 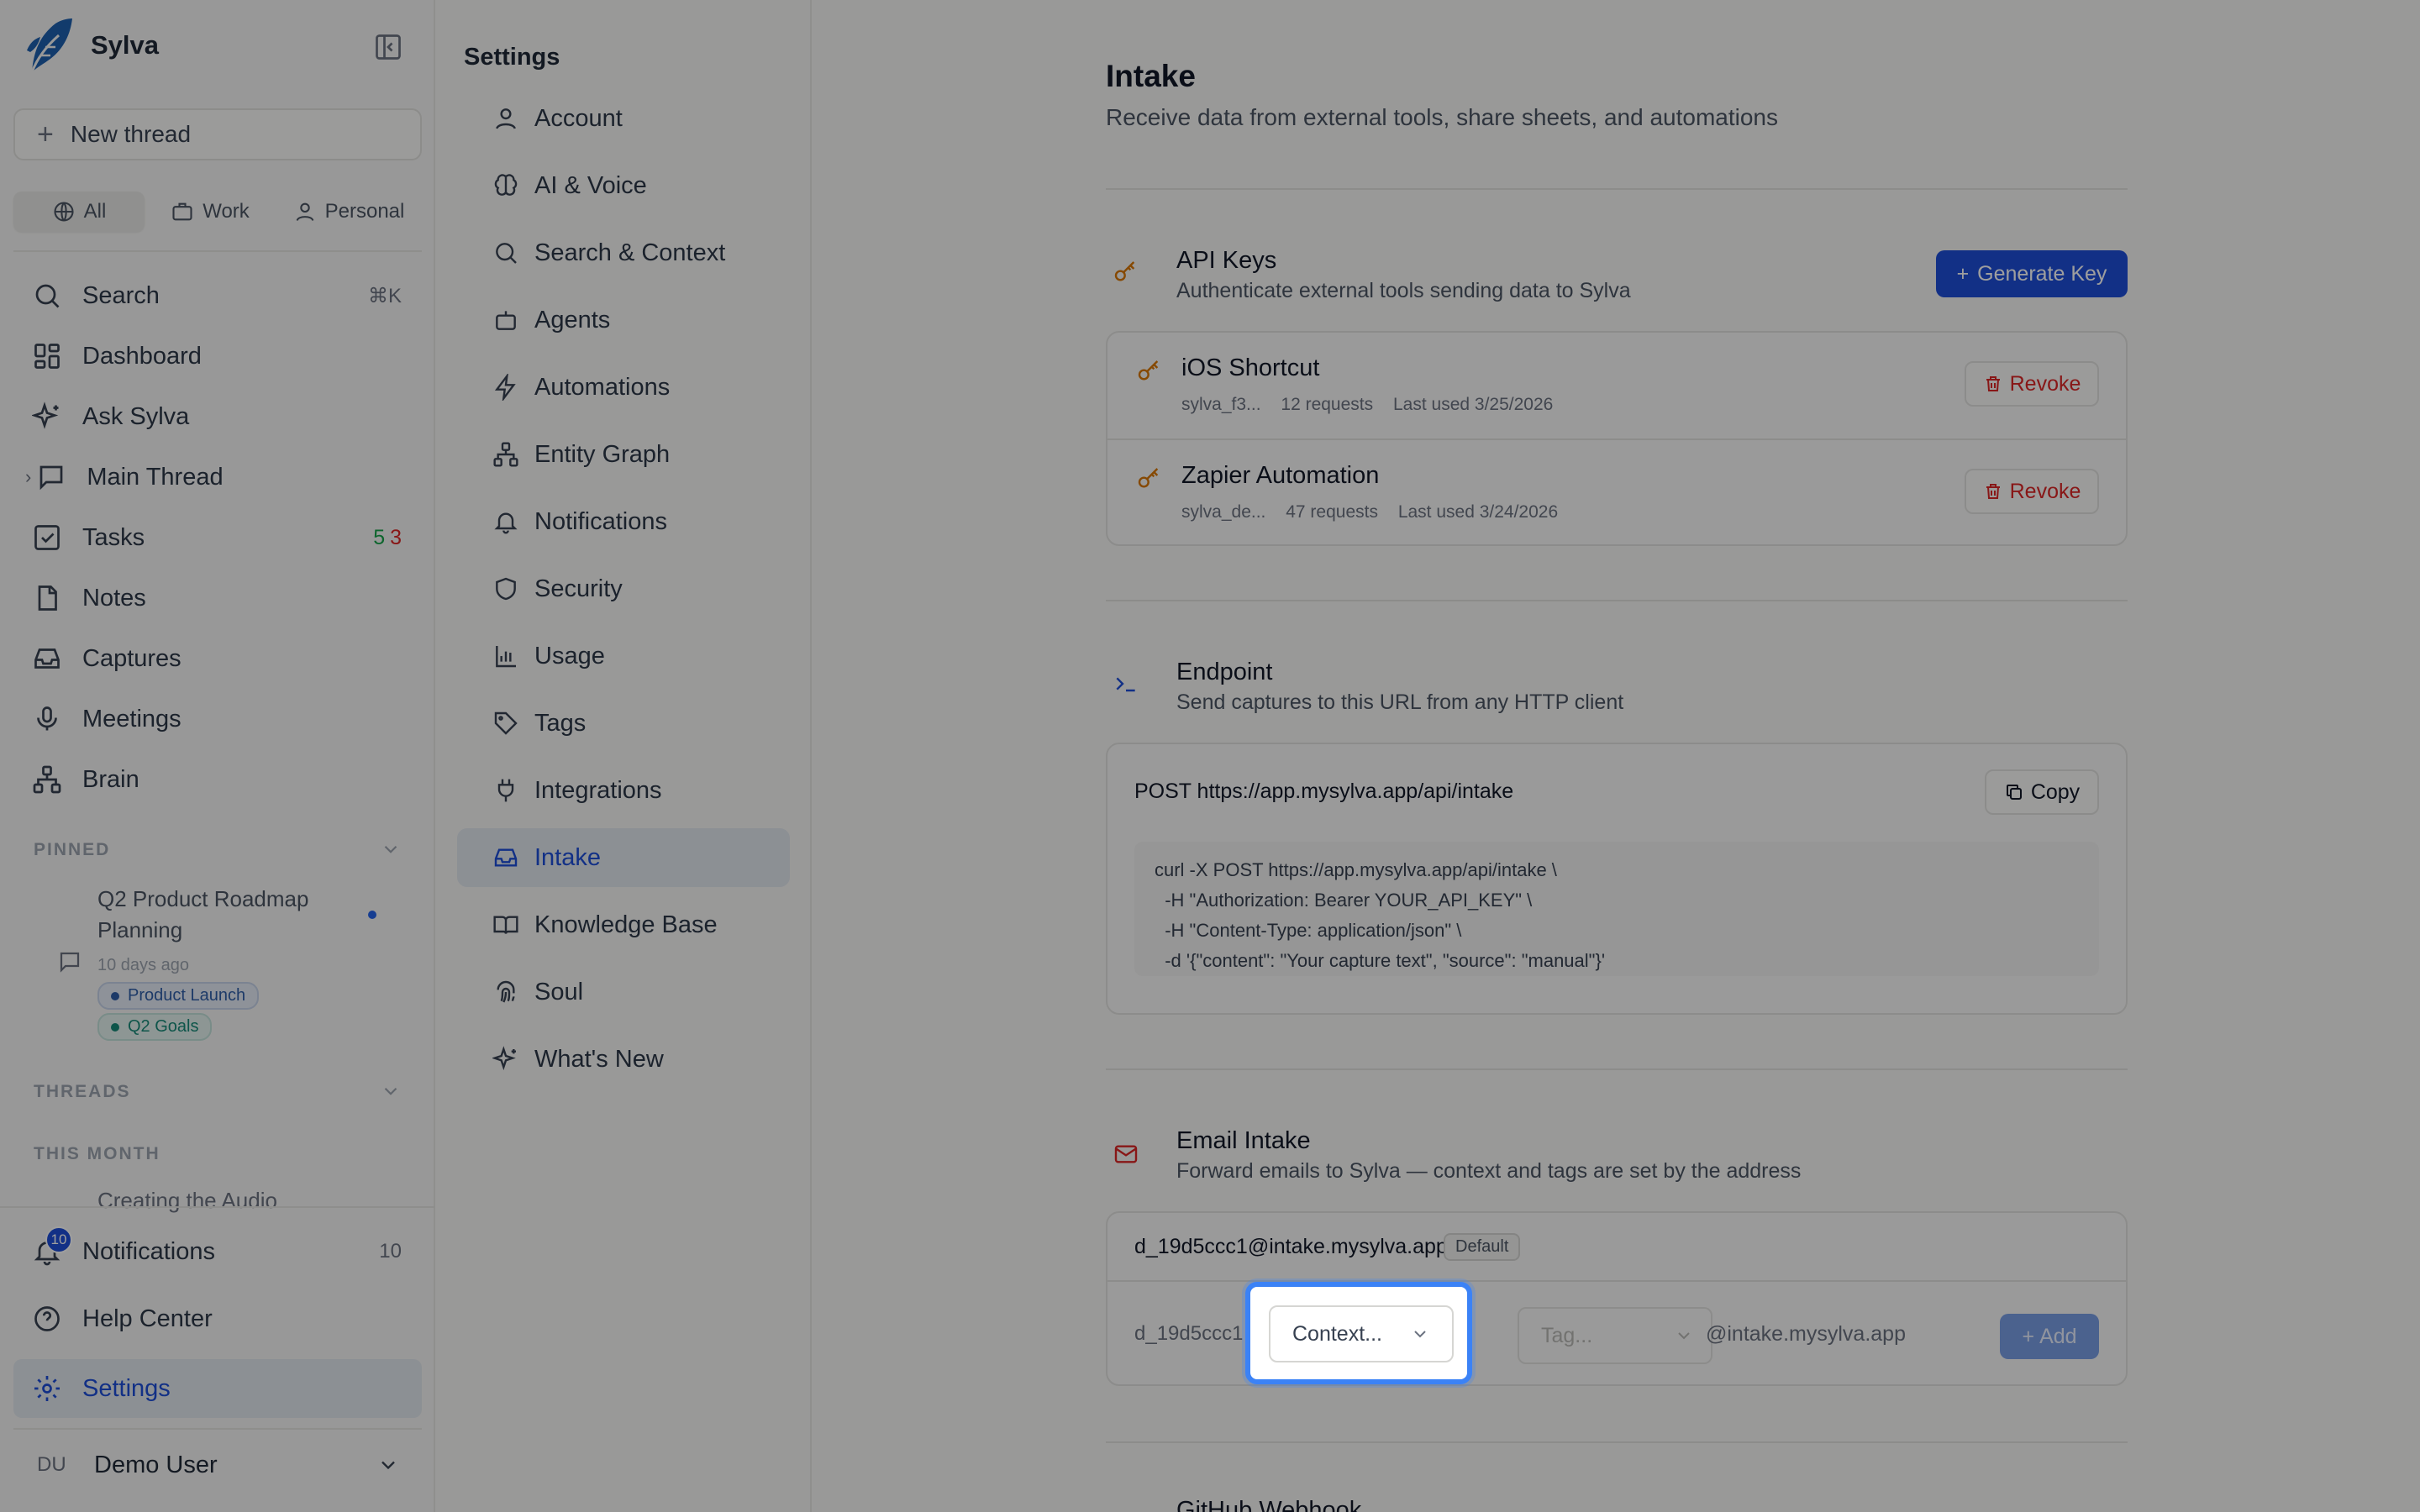 What do you see at coordinates (218, 295) in the screenshot?
I see `nav-search: Search ⌘K` at bounding box center [218, 295].